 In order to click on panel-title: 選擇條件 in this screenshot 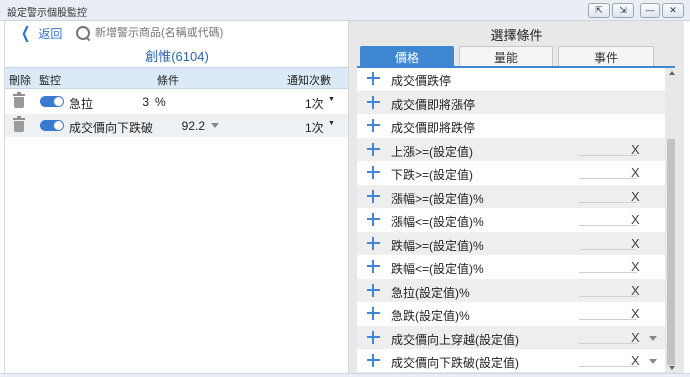, I will do `click(516, 35)`.